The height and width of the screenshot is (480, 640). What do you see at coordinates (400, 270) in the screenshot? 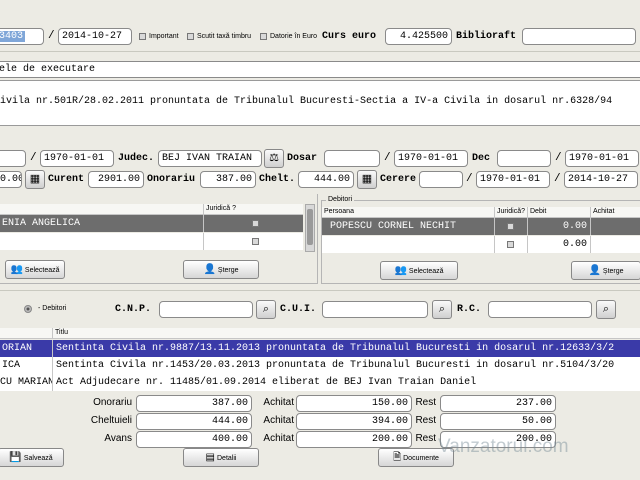
I see `users-icon: 👥` at bounding box center [400, 270].